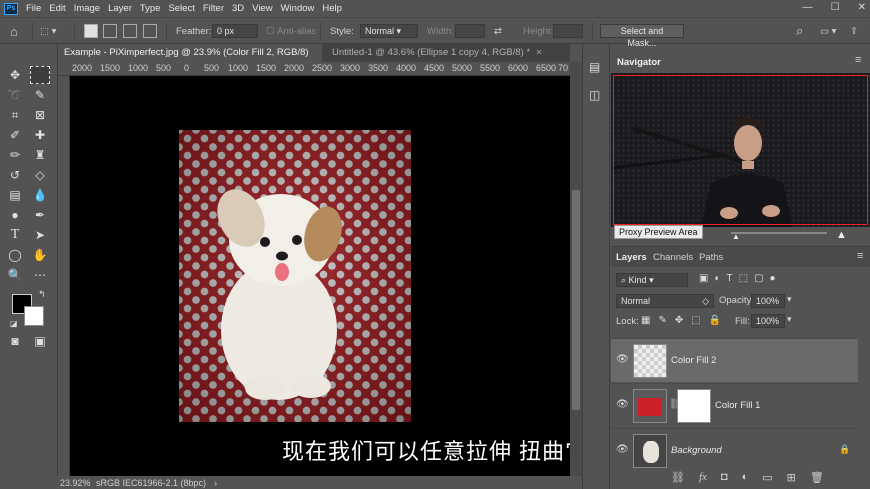  I want to click on status-menu-arrow: ›, so click(215, 483).